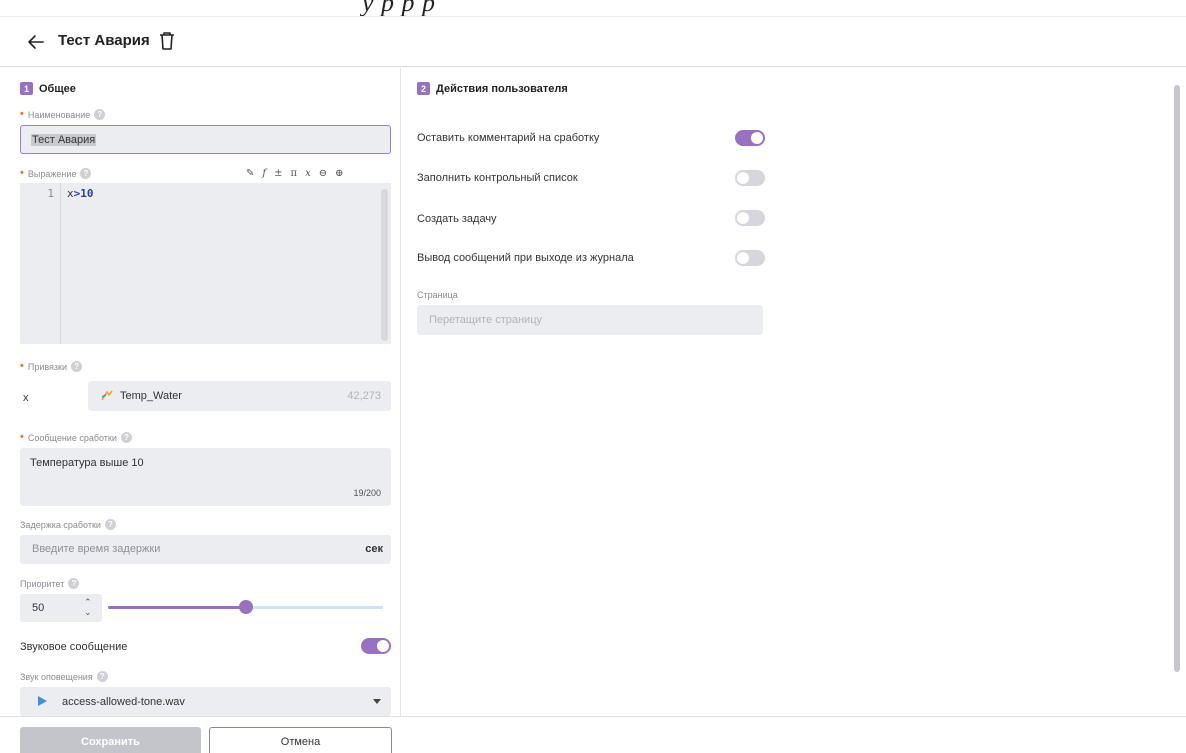 The image size is (1186, 753). Describe the element at coordinates (399, 8) in the screenshot. I see `top-cropped-text: у р р р` at that location.